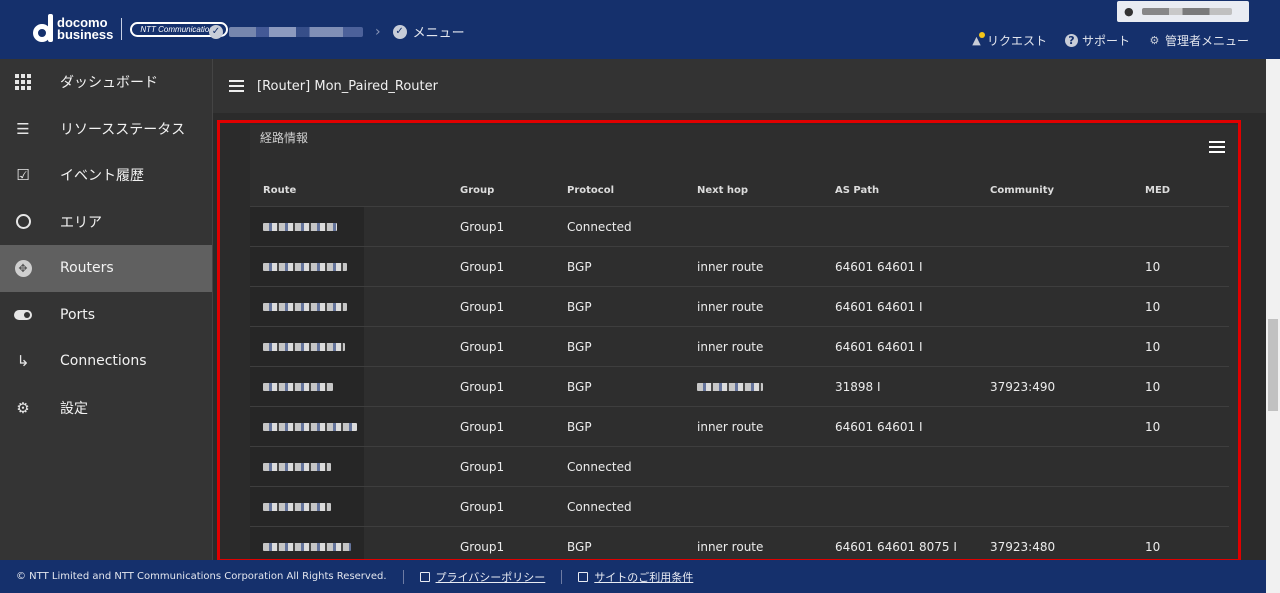 The image size is (1280, 593). What do you see at coordinates (106, 315) in the screenshot?
I see `sidebar-item-ports: Ports` at bounding box center [106, 315].